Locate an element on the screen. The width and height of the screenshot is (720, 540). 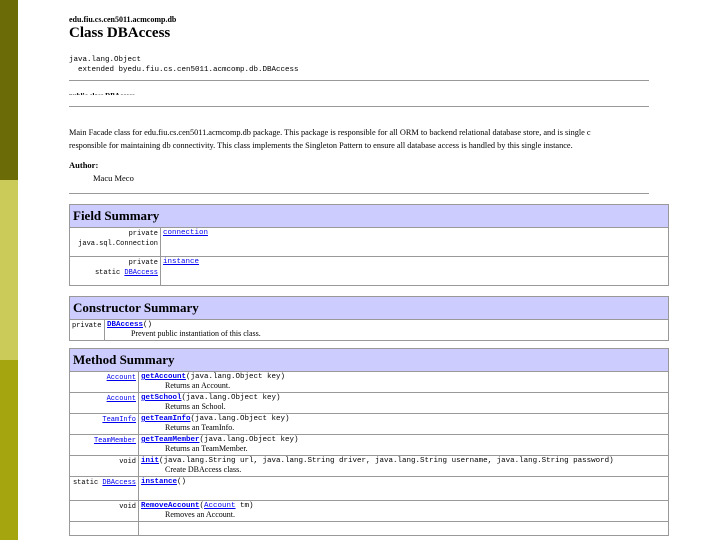
table-row: private static DBAccess instance is located at coordinates (369, 271).